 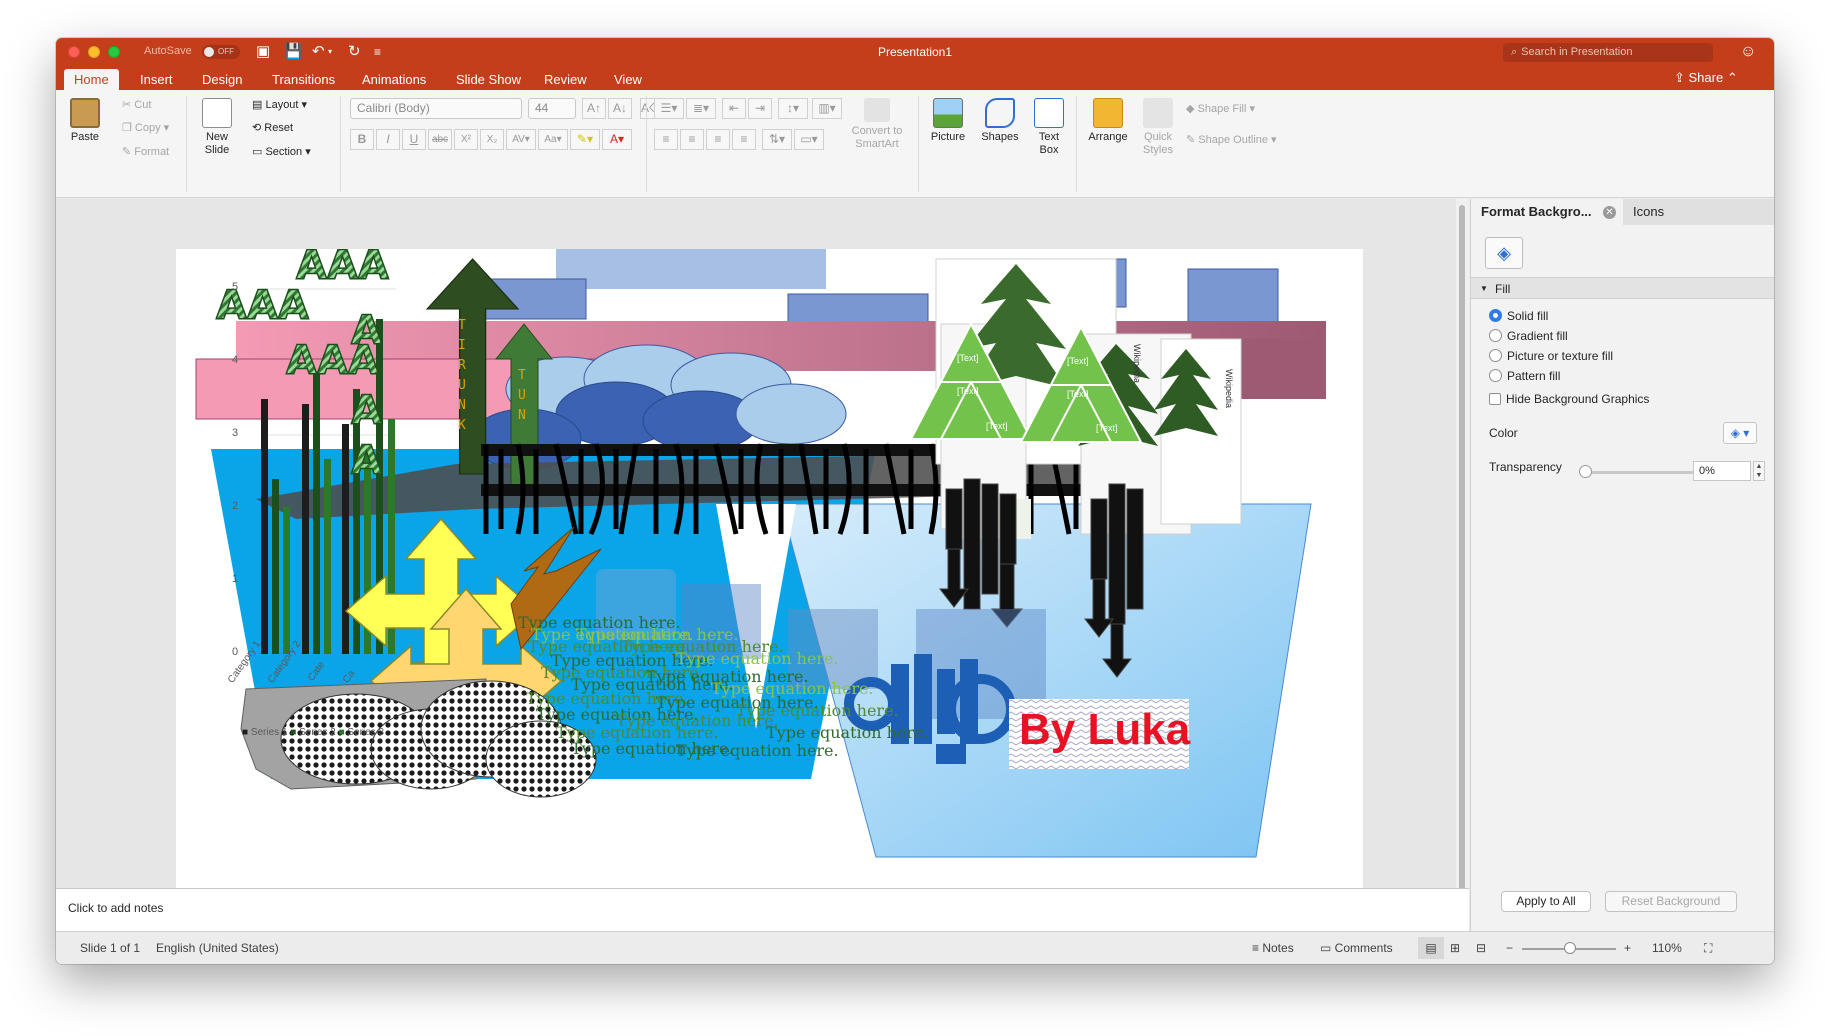 What do you see at coordinates (701, 108) in the screenshot?
I see `numbering-icon: ≣▾` at bounding box center [701, 108].